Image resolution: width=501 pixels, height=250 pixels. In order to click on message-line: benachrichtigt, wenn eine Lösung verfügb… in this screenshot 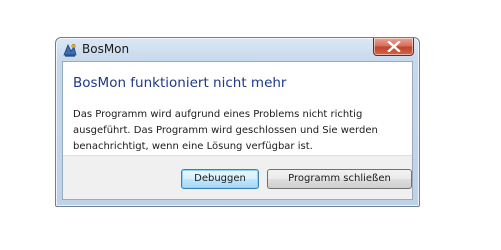, I will do `click(193, 146)`.